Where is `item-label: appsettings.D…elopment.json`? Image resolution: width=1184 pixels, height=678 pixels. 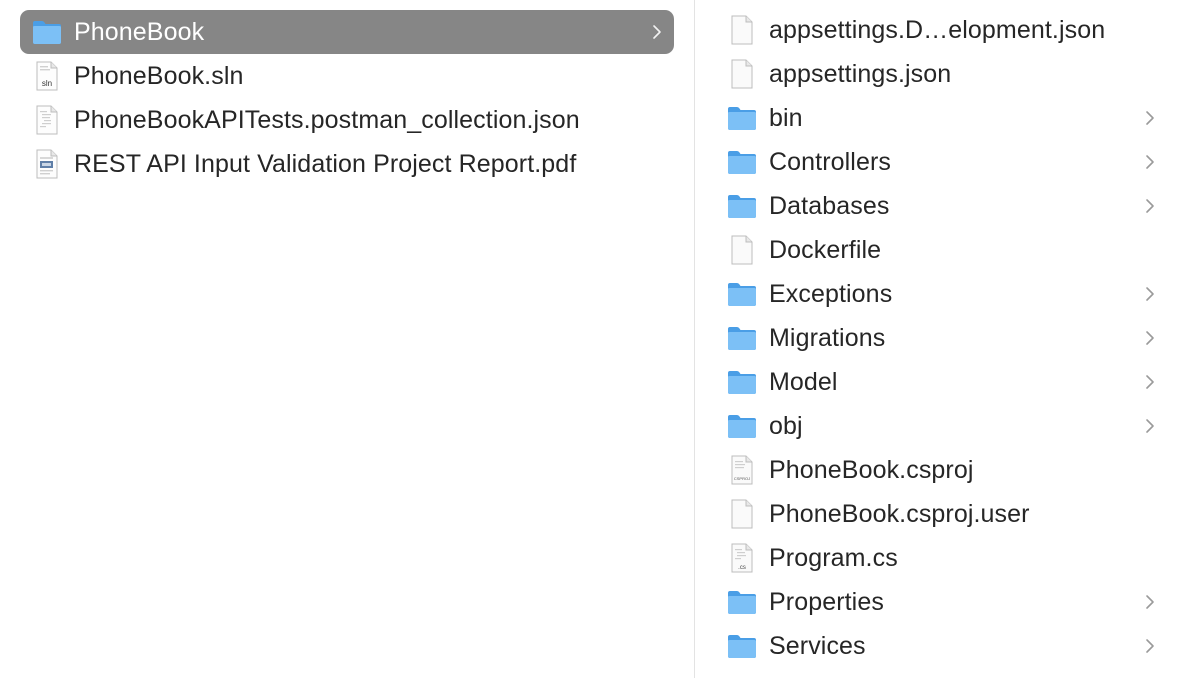 item-label: appsettings.D…elopment.json is located at coordinates (937, 29).